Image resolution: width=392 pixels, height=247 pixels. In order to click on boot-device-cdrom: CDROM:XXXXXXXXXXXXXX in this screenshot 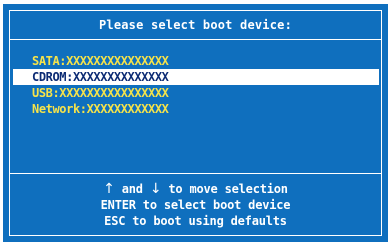, I will do `click(196, 77)`.